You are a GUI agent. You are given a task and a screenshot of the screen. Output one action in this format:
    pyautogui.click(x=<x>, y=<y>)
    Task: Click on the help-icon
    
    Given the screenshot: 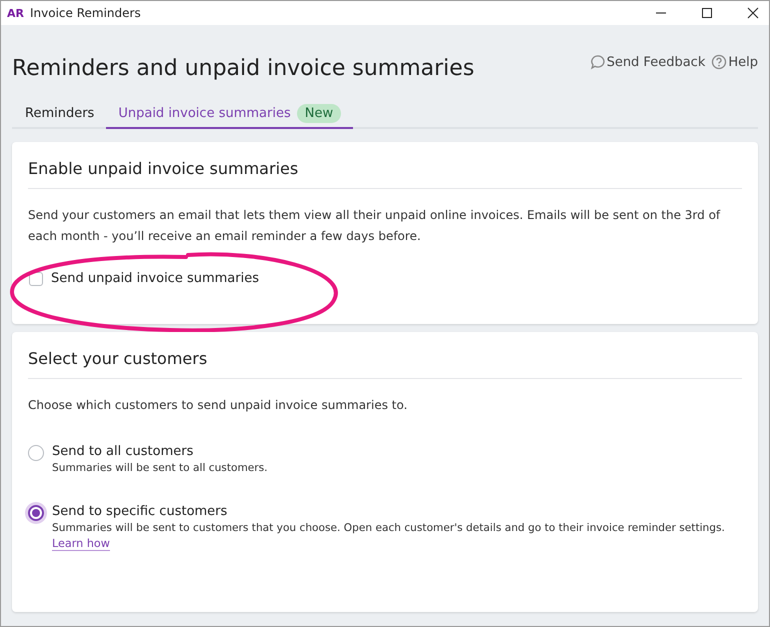 What is the action you would take?
    pyautogui.click(x=719, y=62)
    